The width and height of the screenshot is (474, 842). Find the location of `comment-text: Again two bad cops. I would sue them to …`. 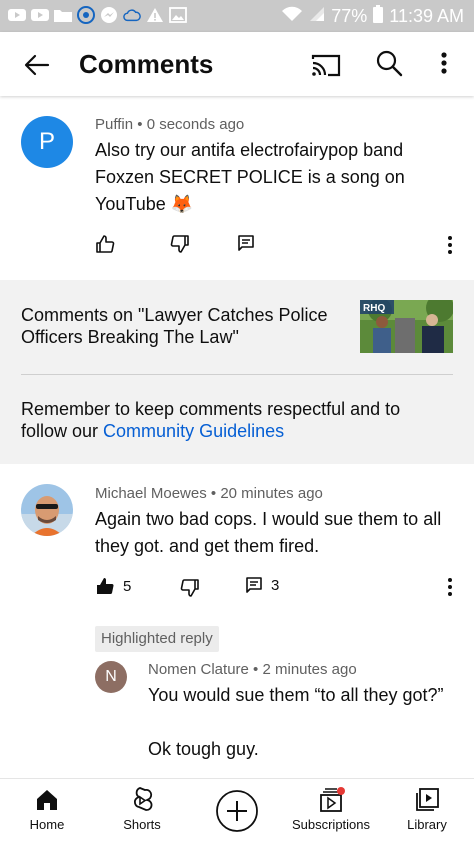

comment-text: Again two bad cops. I would sue them to … is located at coordinates (268, 532).